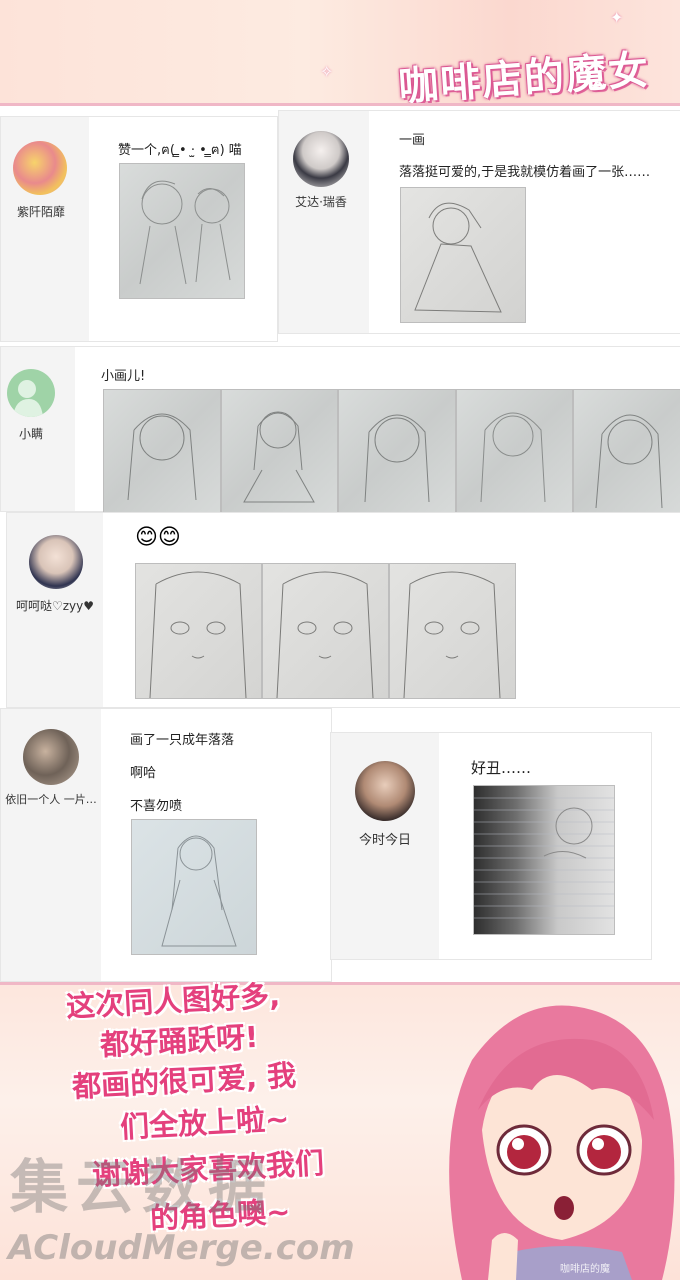  I want to click on message-line: 们全放上啦~, so click(205, 1123).